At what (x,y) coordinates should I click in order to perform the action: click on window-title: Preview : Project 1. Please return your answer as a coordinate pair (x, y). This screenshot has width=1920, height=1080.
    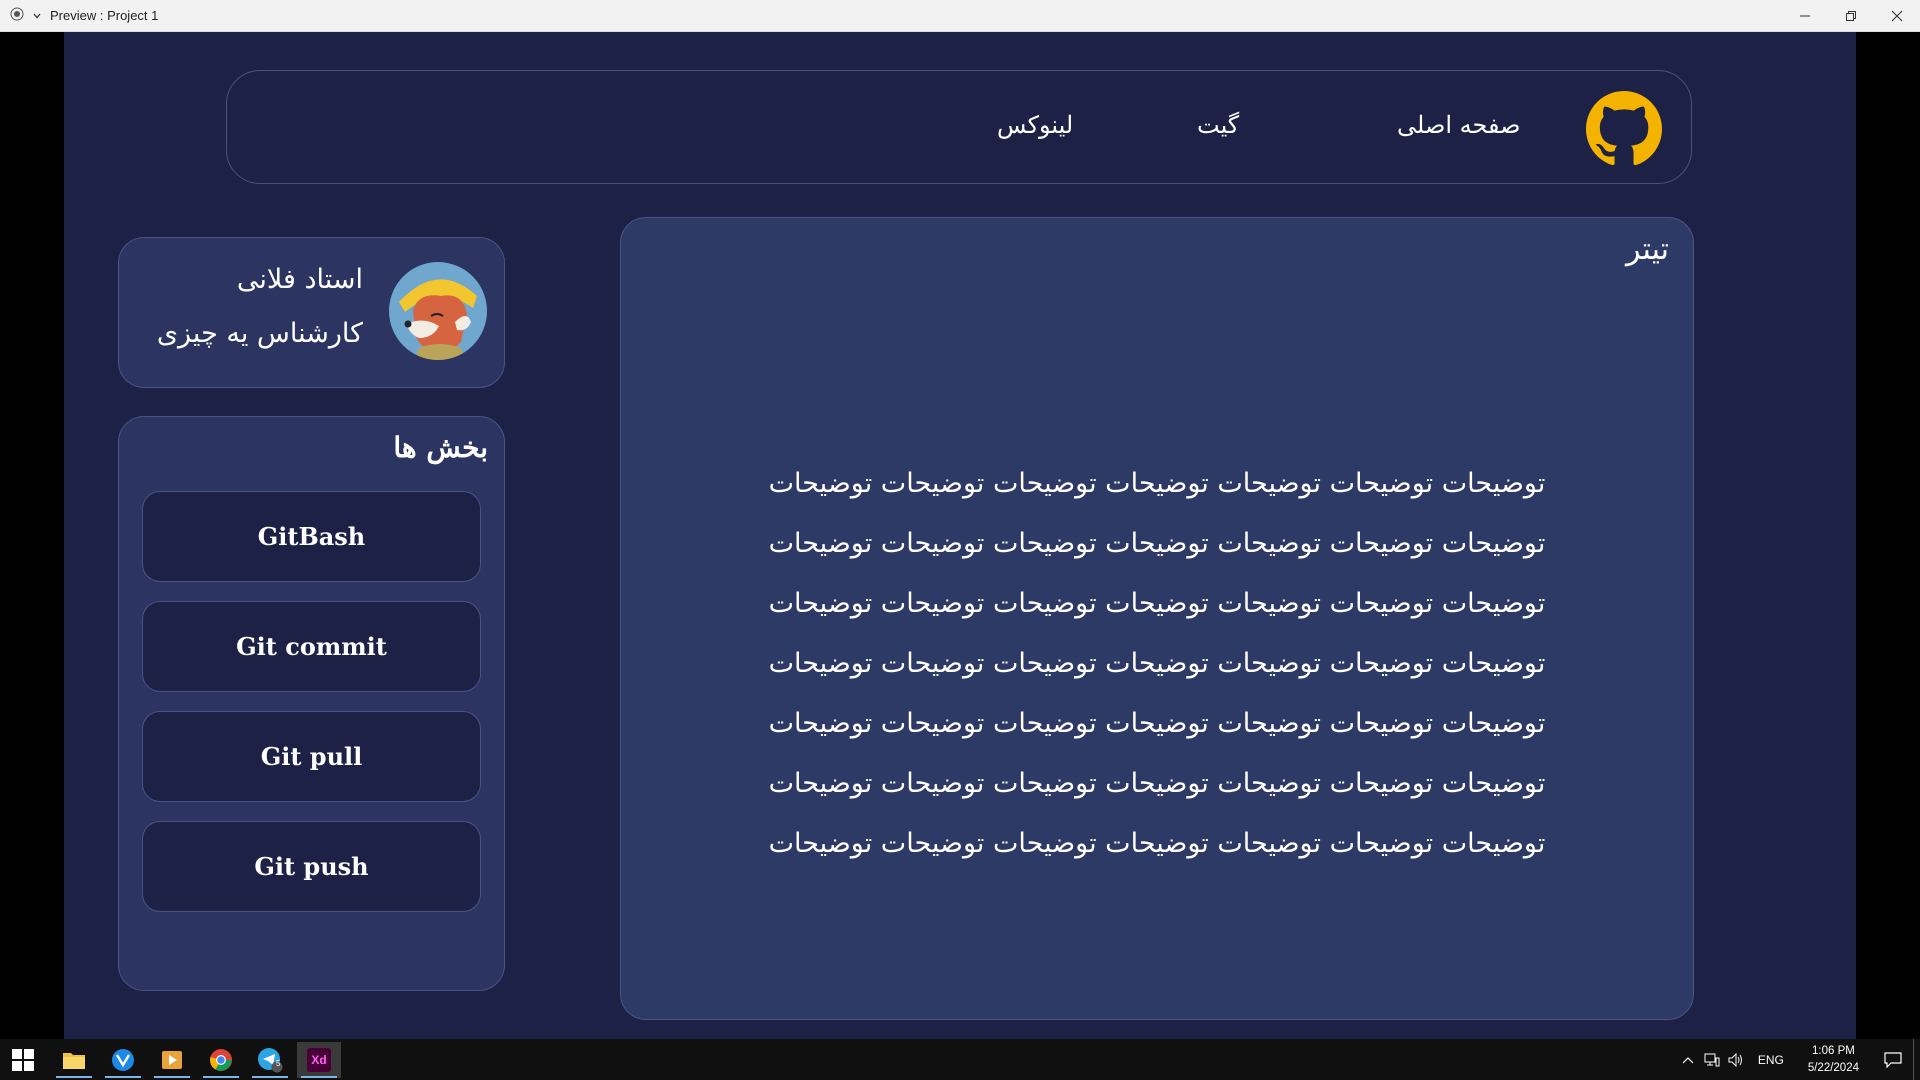
    Looking at the image, I should click on (104, 15).